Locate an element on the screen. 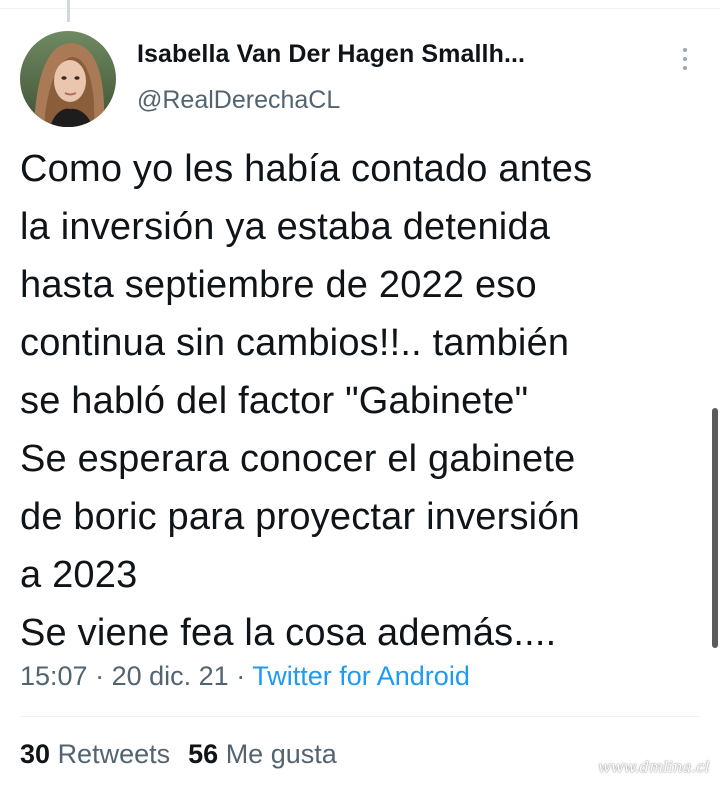  tweet-time: 15:07 is located at coordinates (54, 676).